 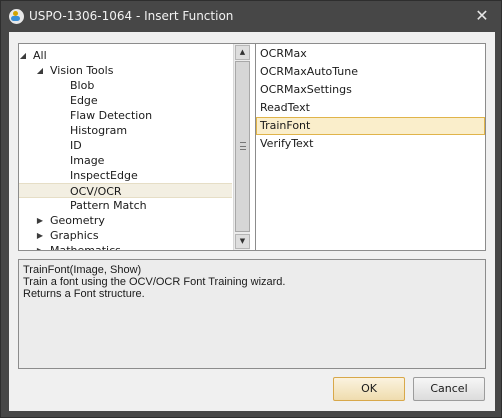 What do you see at coordinates (370, 126) in the screenshot?
I see `function-item: TrainFont` at bounding box center [370, 126].